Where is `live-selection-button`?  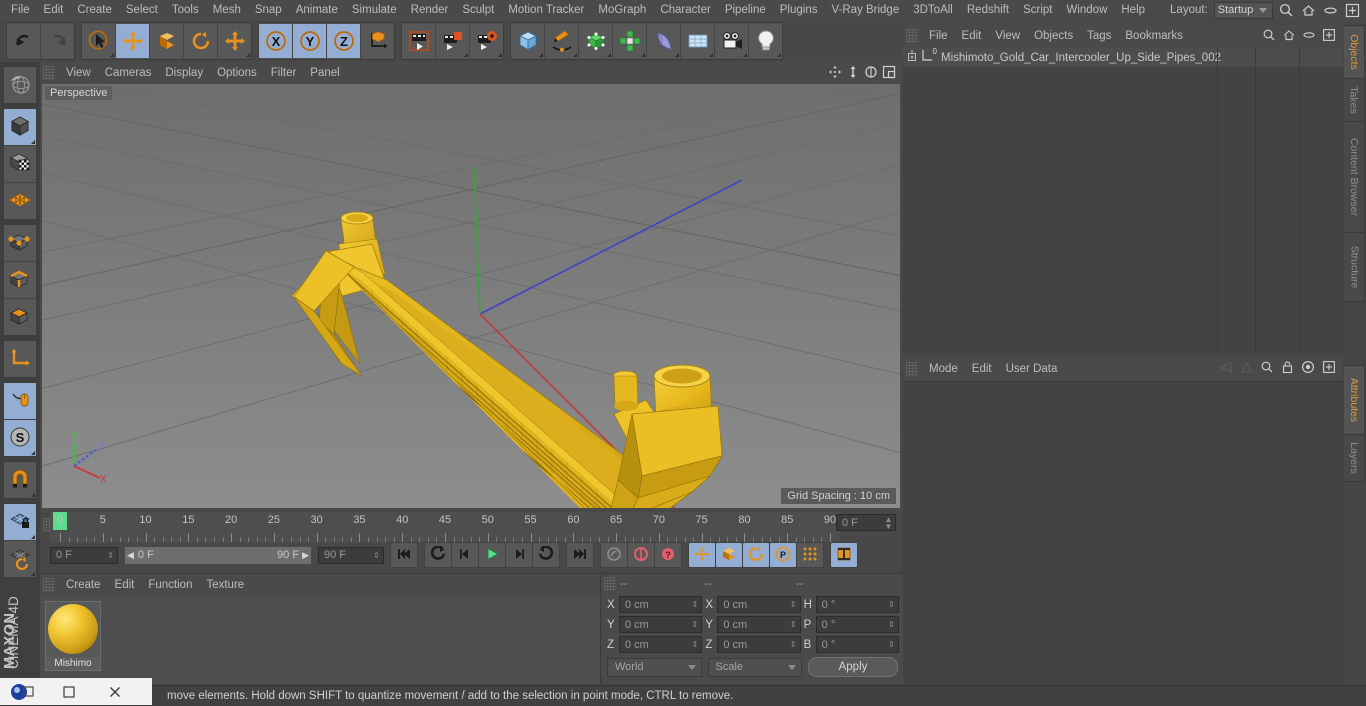 live-selection-button is located at coordinates (99, 41).